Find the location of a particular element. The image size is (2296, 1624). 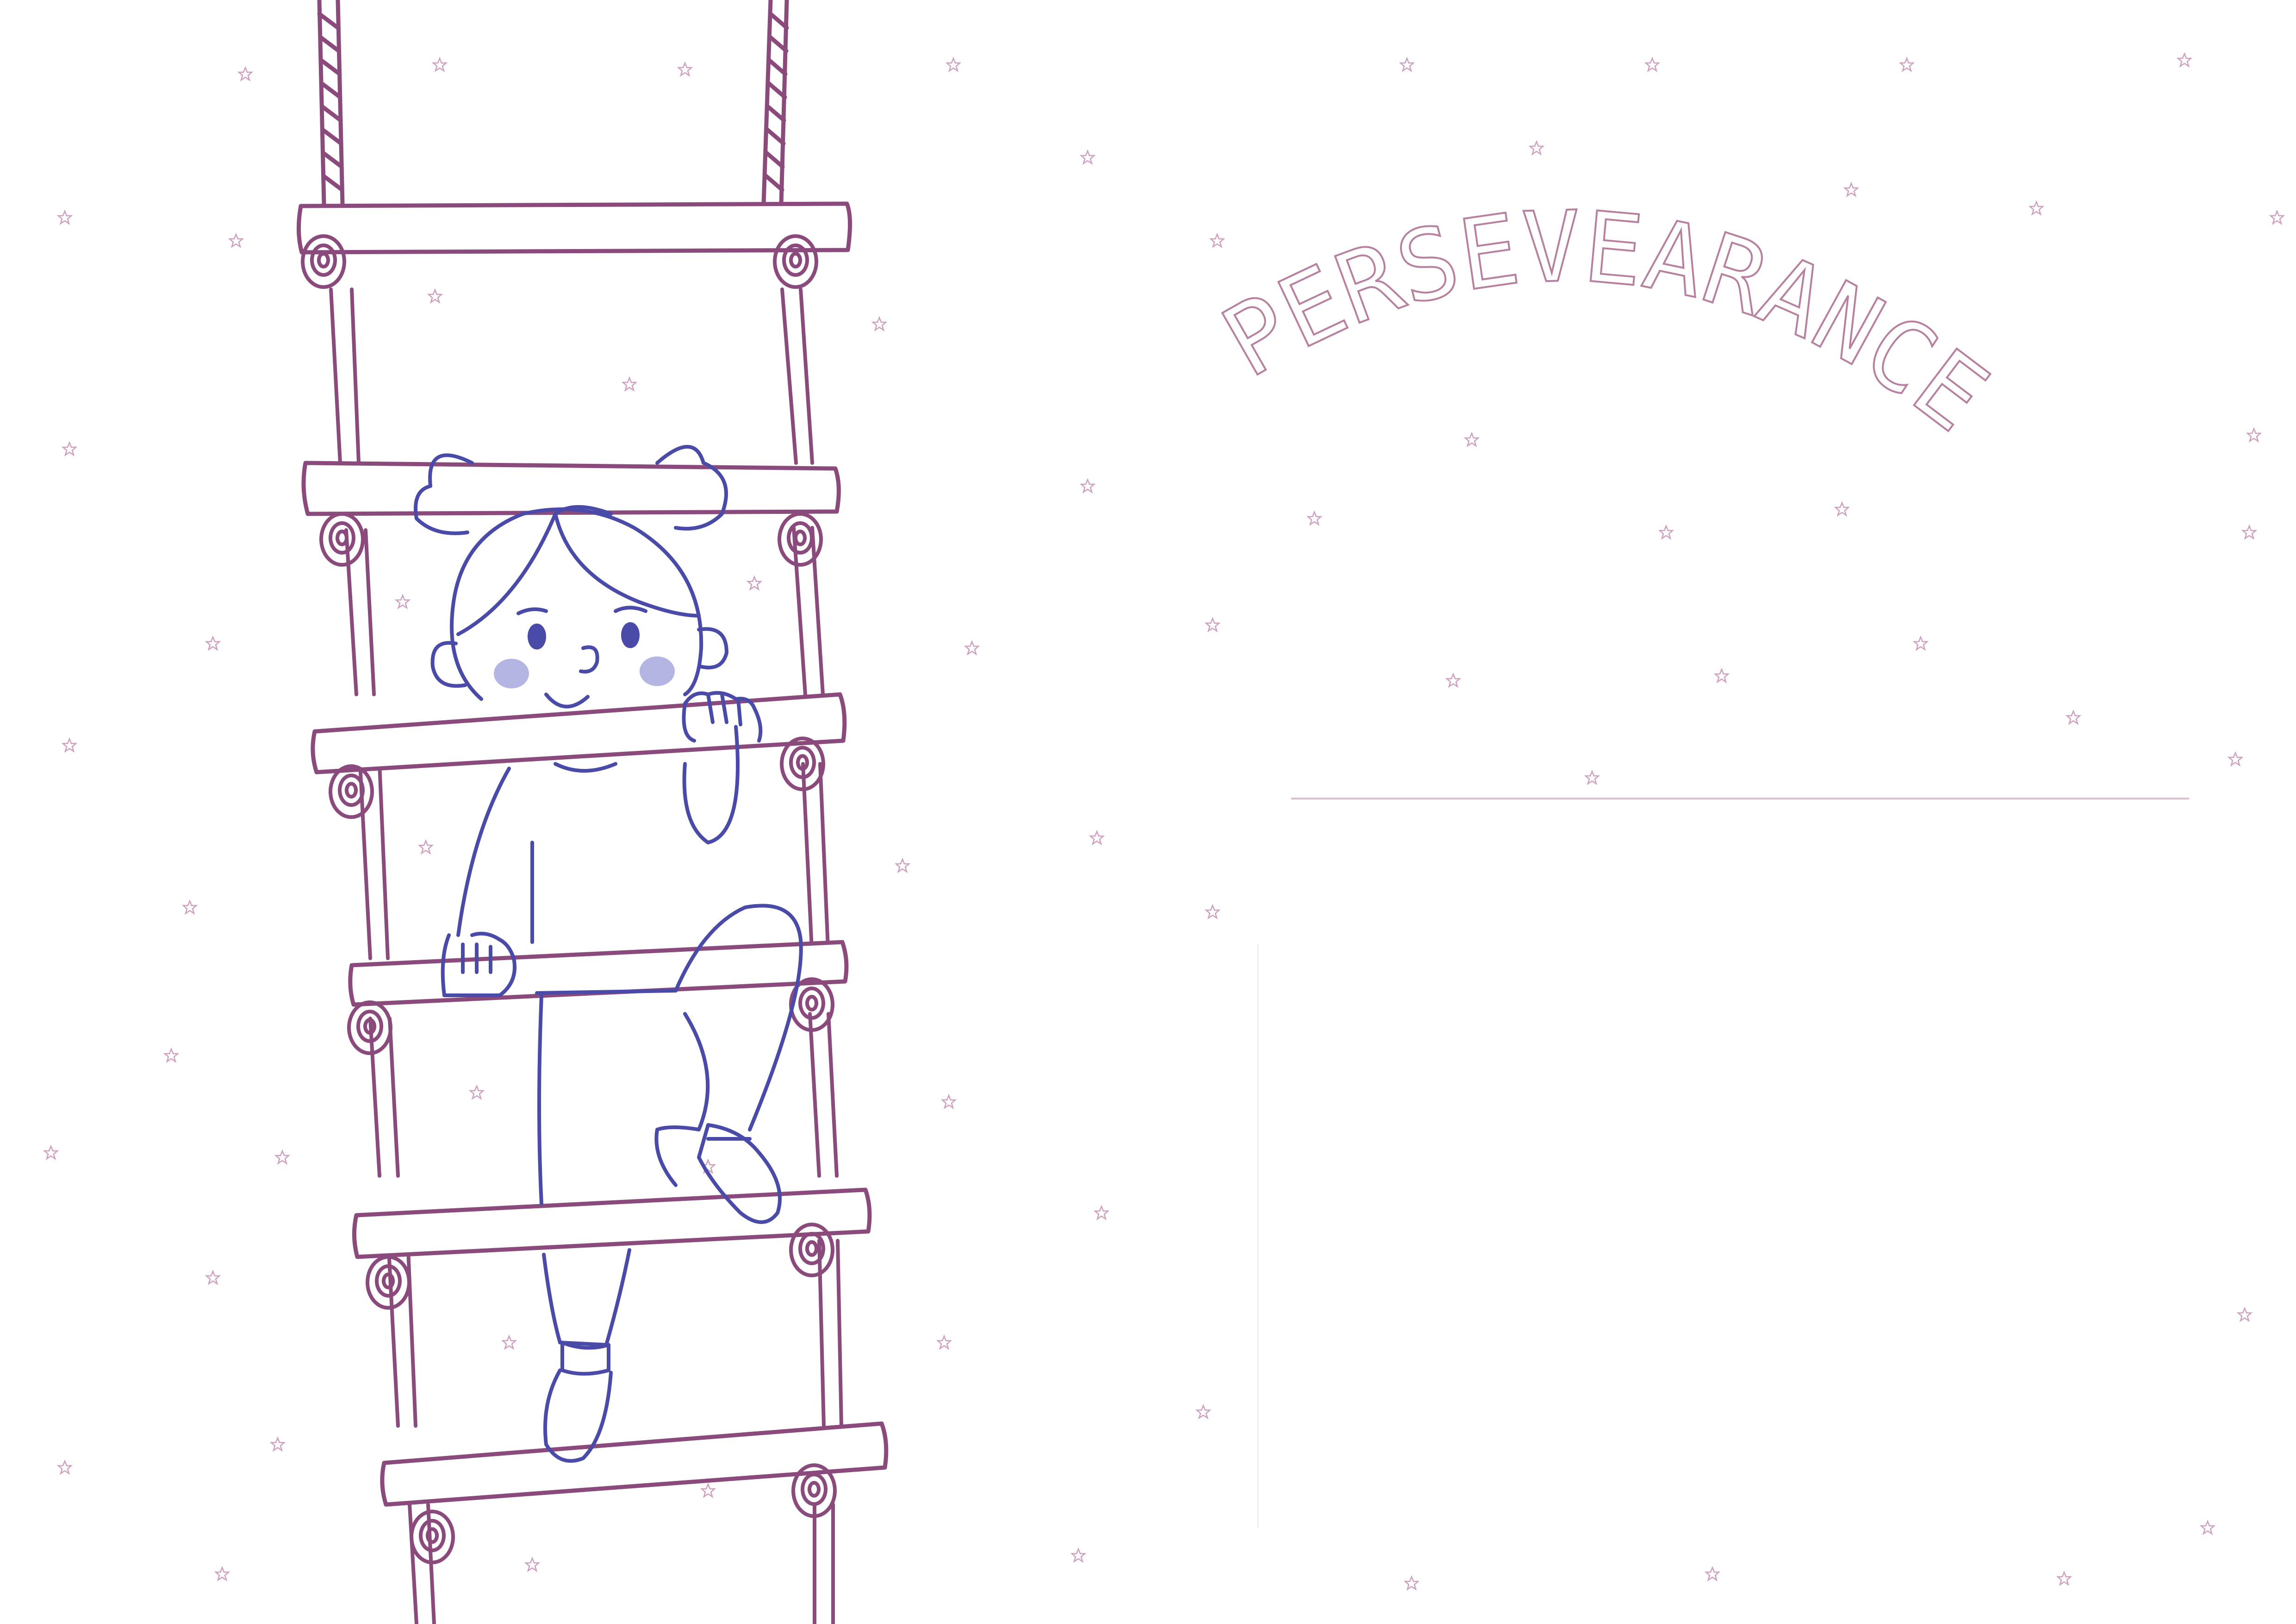

waist is located at coordinates (606, 992).